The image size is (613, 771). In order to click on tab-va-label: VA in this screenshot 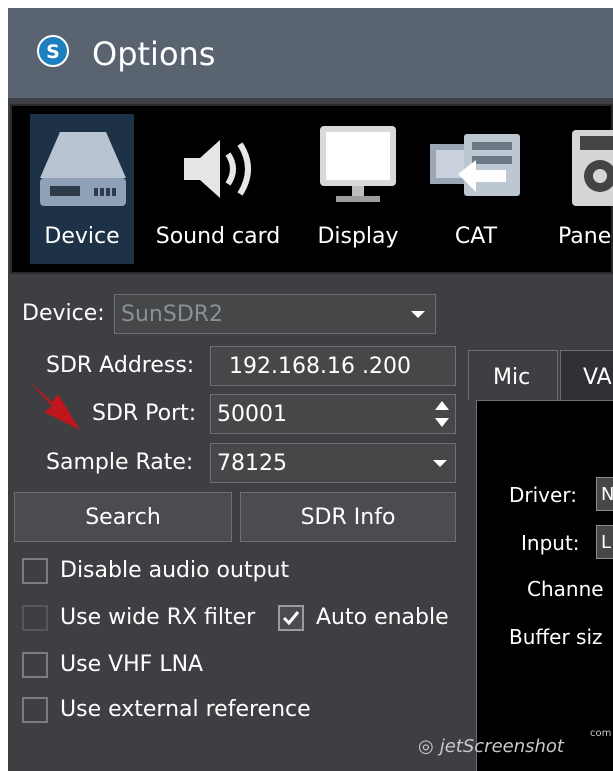, I will do `click(597, 377)`.